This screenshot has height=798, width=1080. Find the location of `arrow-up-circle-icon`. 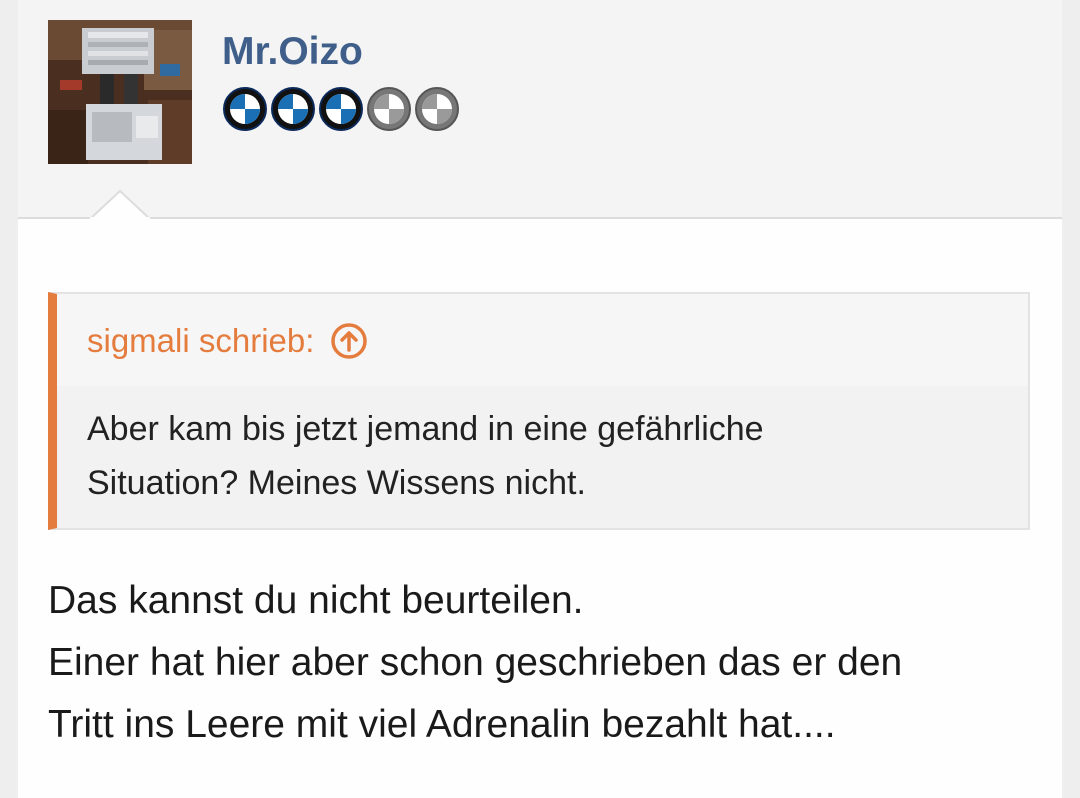

arrow-up-circle-icon is located at coordinates (349, 341).